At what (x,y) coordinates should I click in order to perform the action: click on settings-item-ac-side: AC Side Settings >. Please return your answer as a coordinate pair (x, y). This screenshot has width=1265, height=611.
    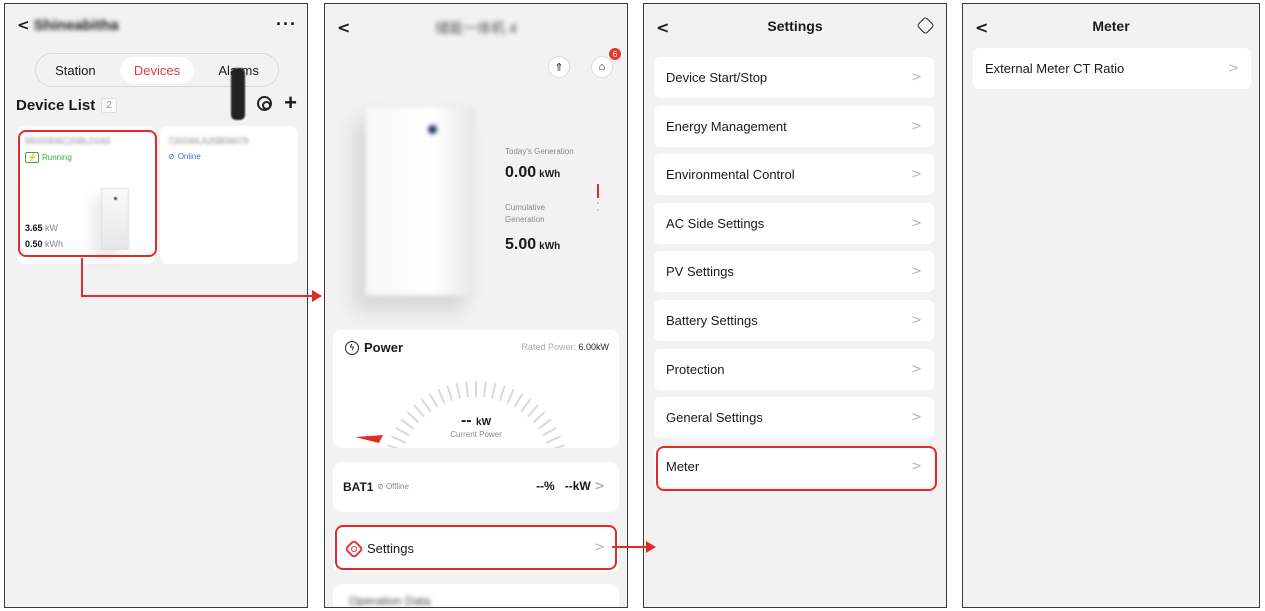
    Looking at the image, I should click on (794, 223).